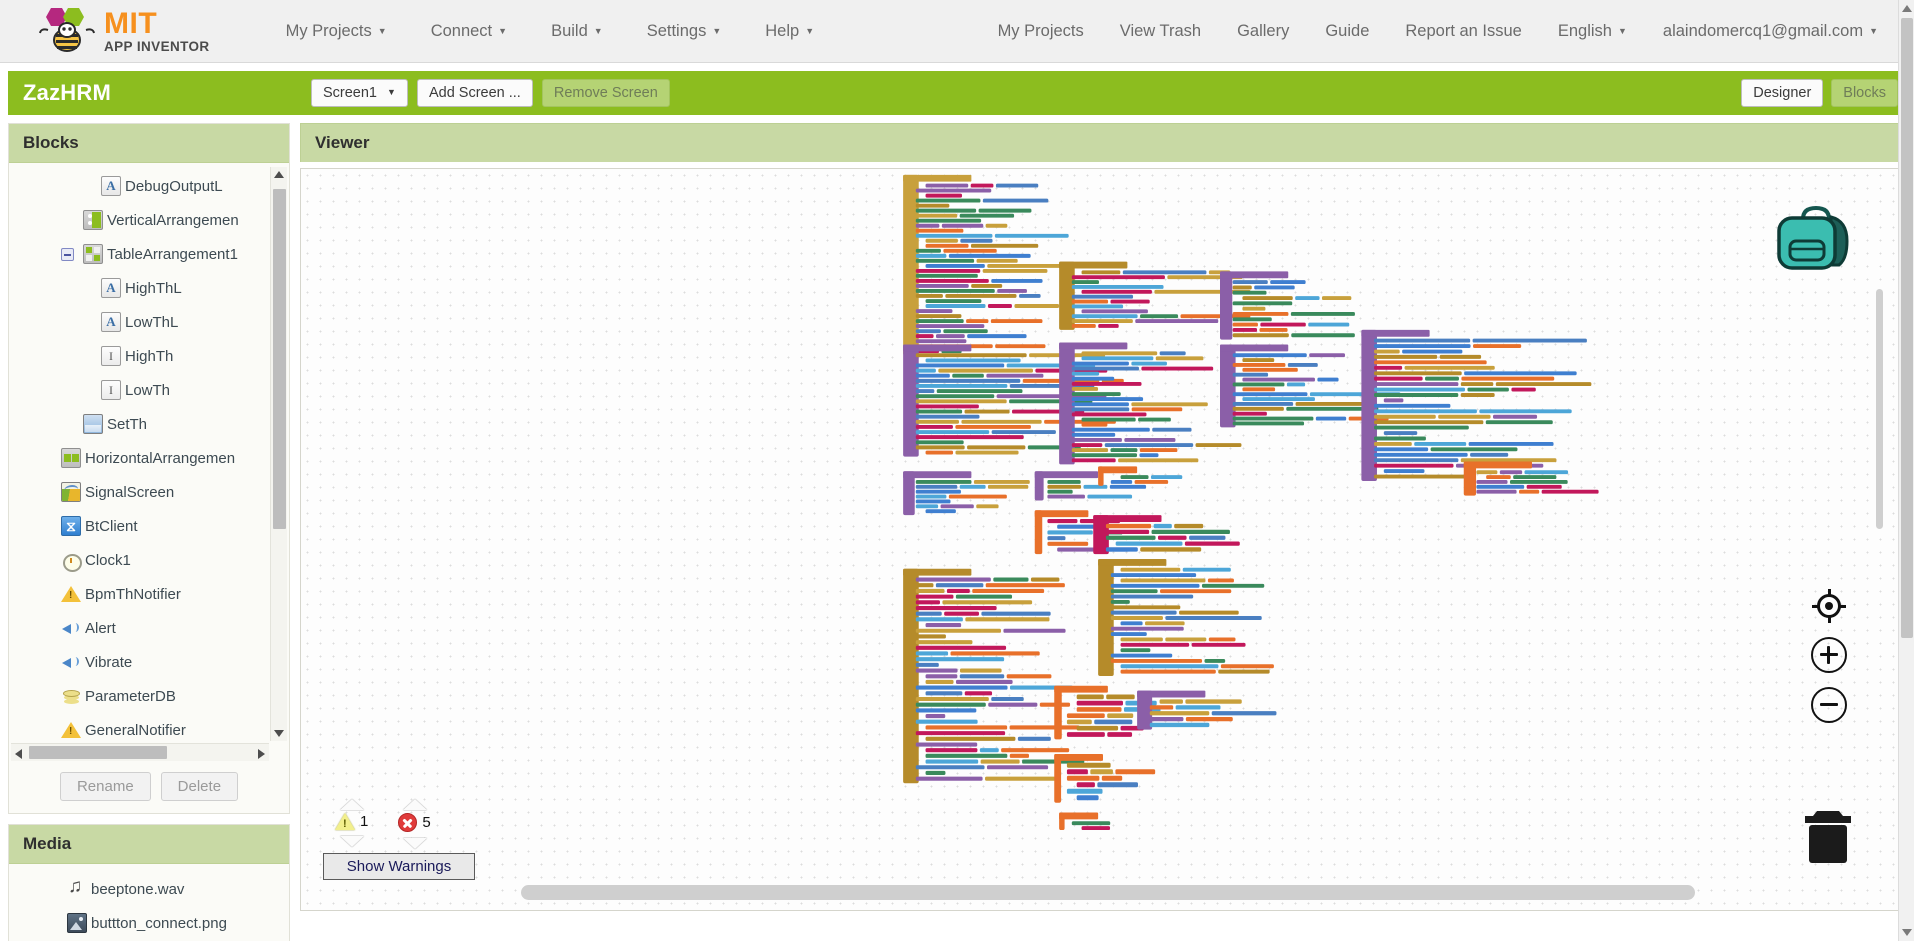 The width and height of the screenshot is (1914, 941). I want to click on tree-item-parameterdb: ParameterDB, so click(149, 696).